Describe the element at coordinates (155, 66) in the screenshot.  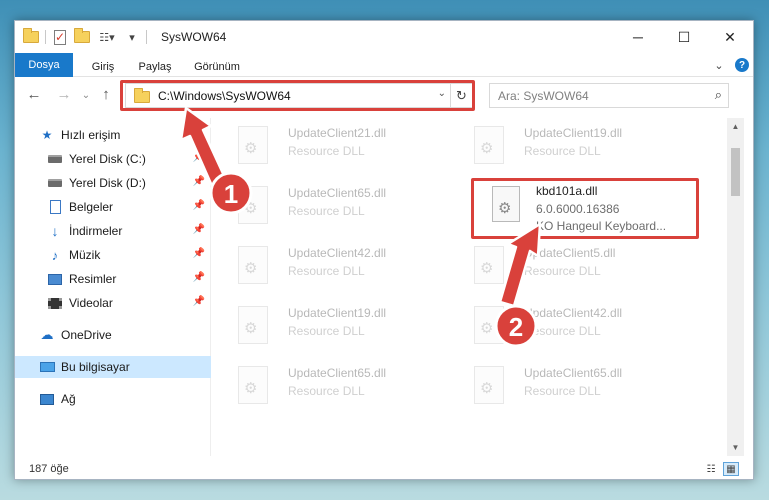
I see `tab-share: Paylaş` at that location.